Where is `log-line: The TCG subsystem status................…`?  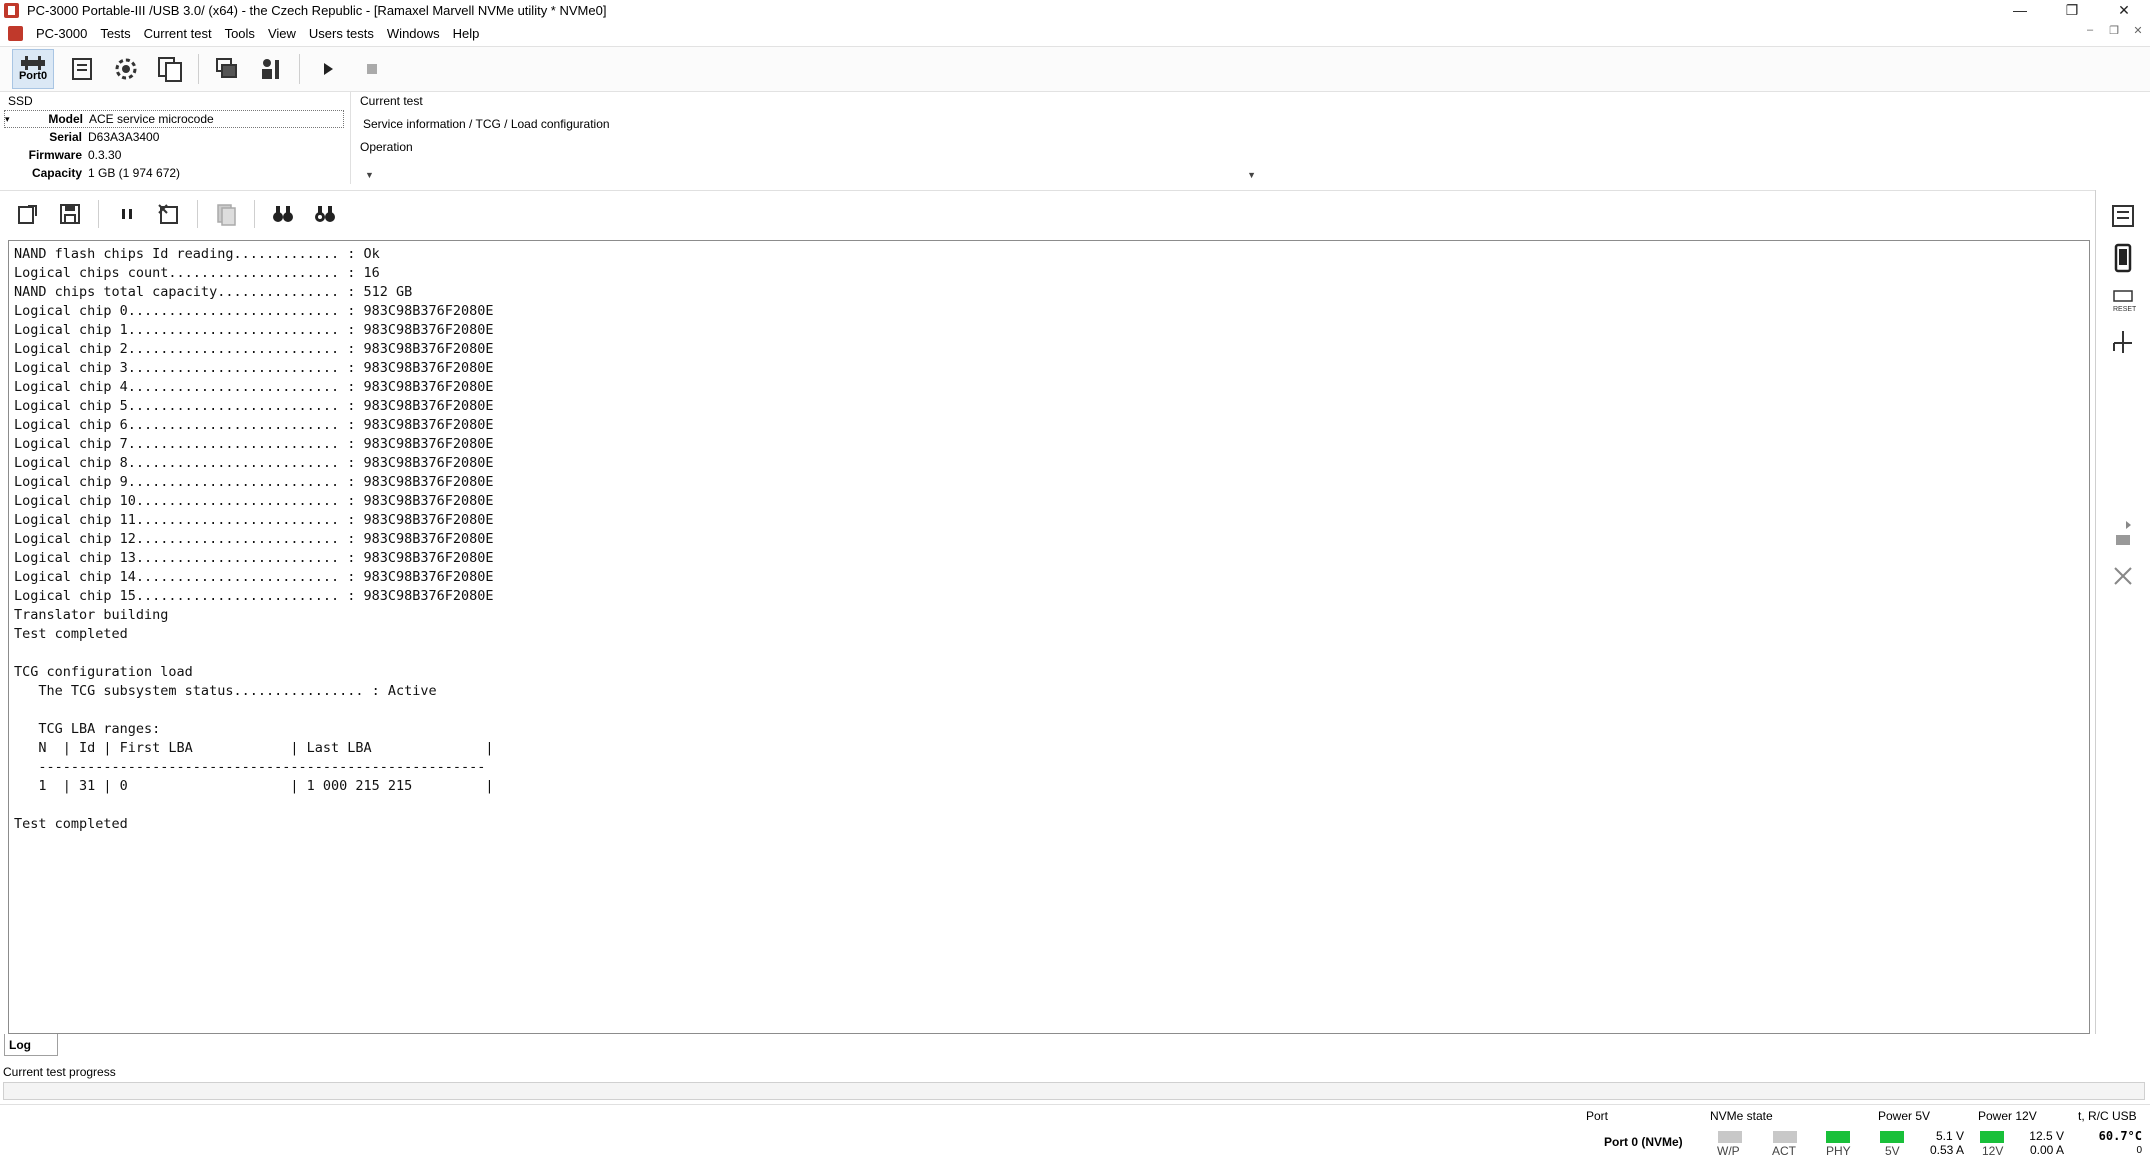
log-line: The TCG subsystem status................… is located at coordinates (225, 691).